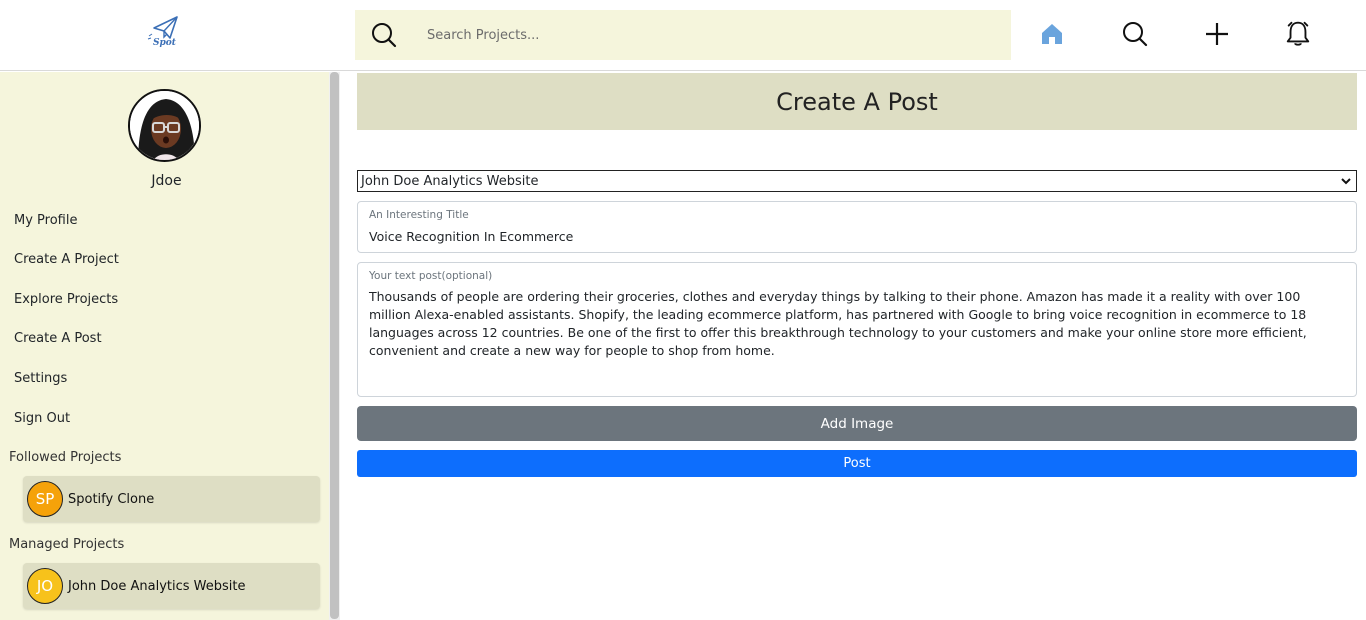 Image resolution: width=1366 pixels, height=620 pixels. What do you see at coordinates (1346, 181) in the screenshot?
I see `chevron-down-icon` at bounding box center [1346, 181].